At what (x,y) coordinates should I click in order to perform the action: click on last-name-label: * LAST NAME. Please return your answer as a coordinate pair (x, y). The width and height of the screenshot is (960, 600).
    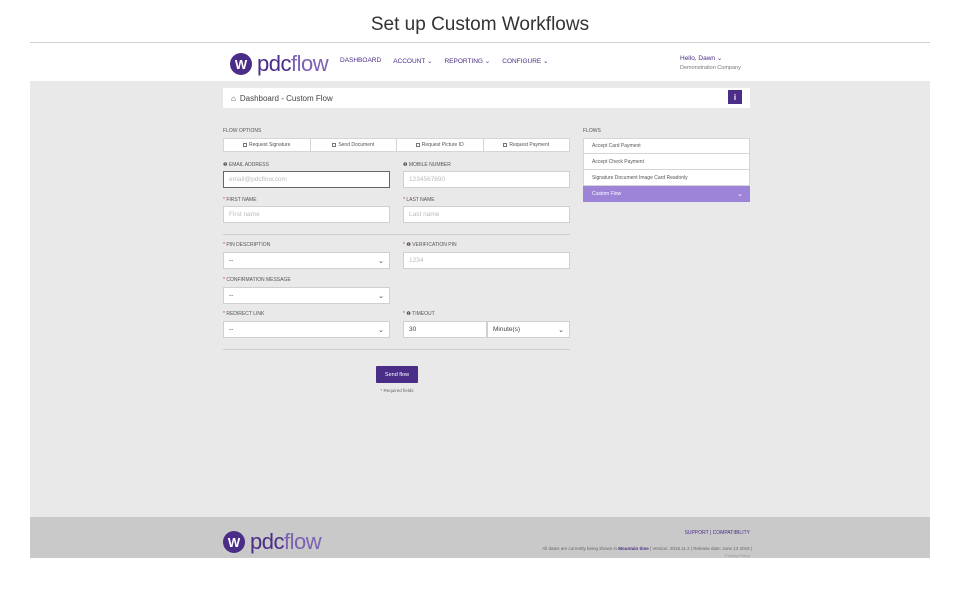
    Looking at the image, I should click on (419, 200).